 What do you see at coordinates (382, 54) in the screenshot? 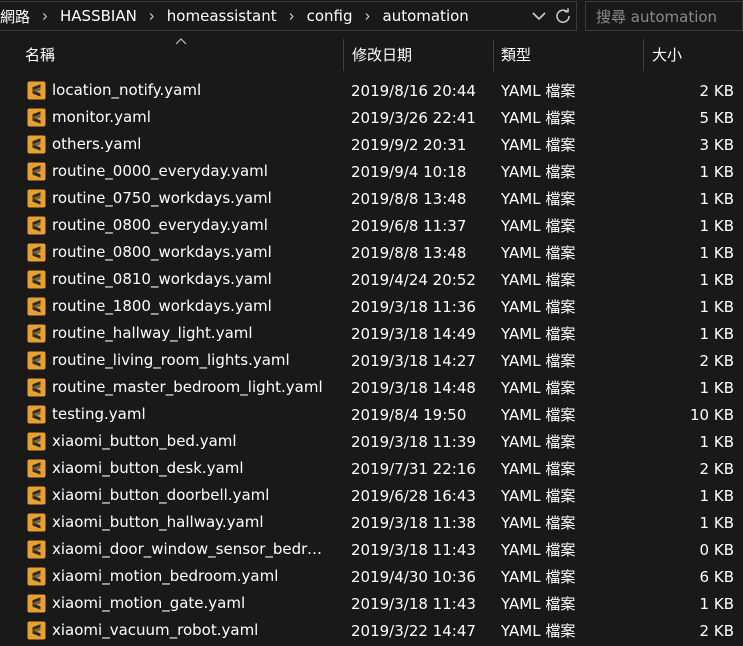
I see `column-header-date: 修改日期` at bounding box center [382, 54].